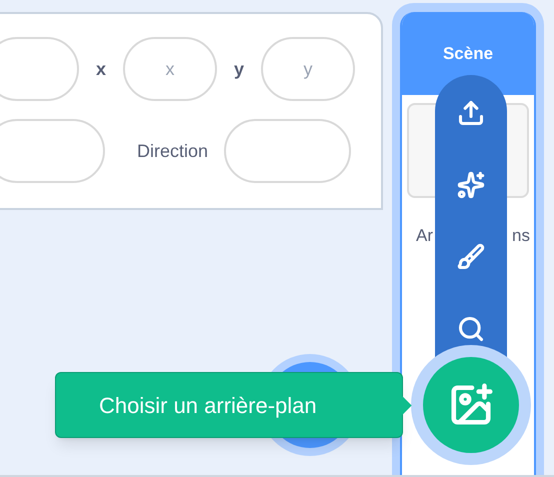 This screenshot has height=477, width=554. I want to click on menu-button, so click(471, 185).